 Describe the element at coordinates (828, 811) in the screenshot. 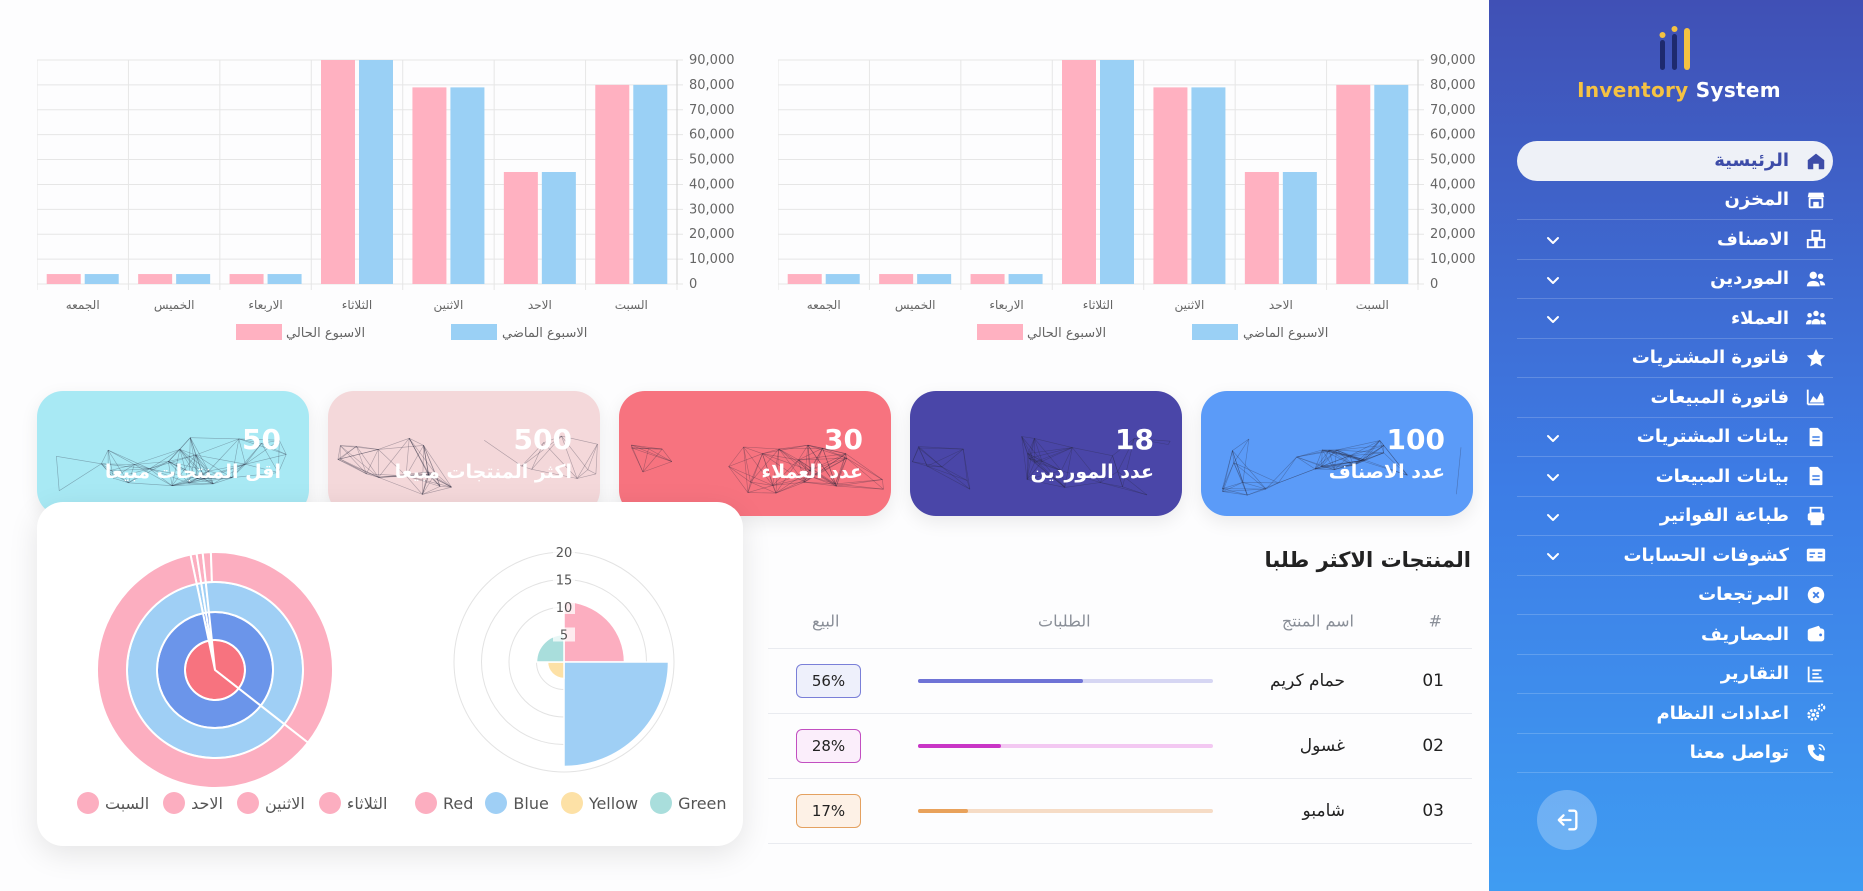

I see `sales-percent-badge: 17%` at that location.